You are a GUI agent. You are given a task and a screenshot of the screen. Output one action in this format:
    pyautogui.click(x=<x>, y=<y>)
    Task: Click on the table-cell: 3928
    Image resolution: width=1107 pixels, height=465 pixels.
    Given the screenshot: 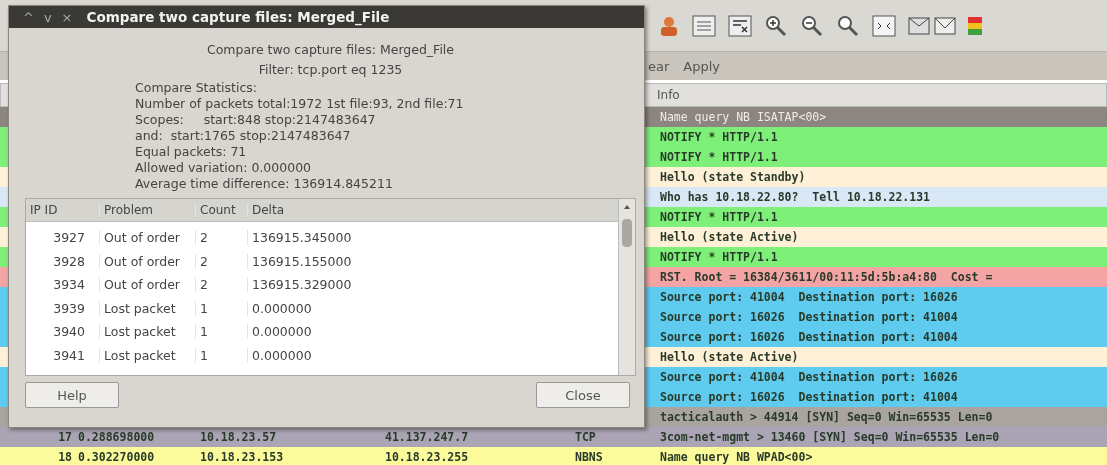 What is the action you would take?
    pyautogui.click(x=63, y=261)
    